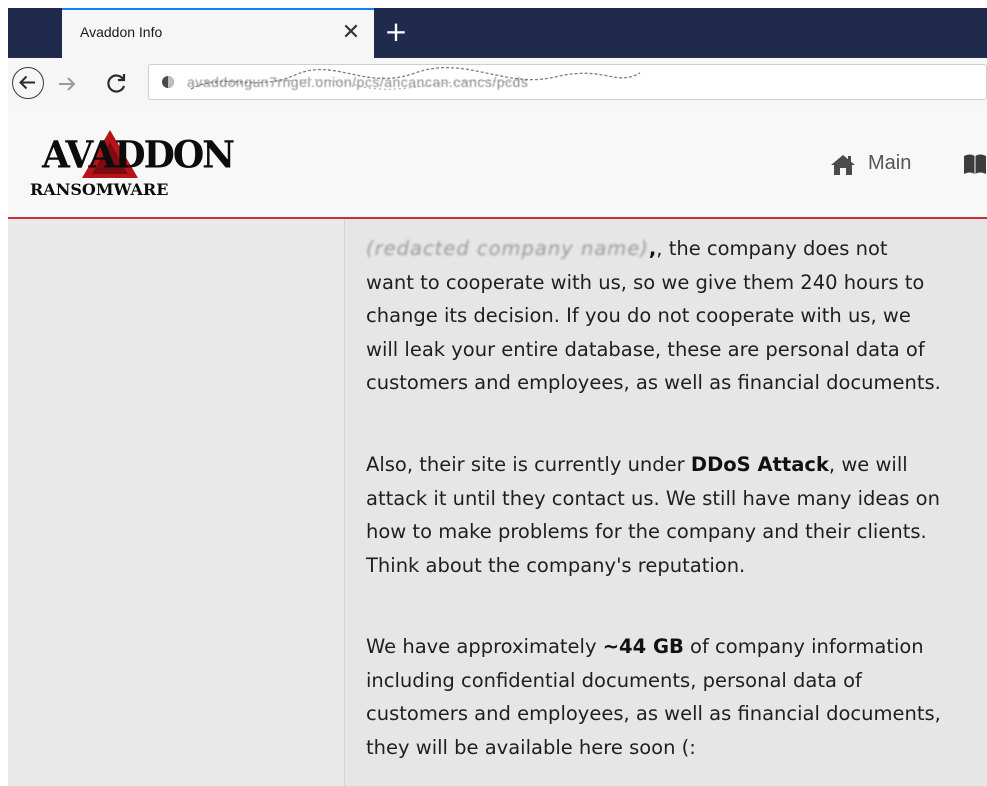  What do you see at coordinates (803, 646) in the screenshot?
I see `text-span: of company information` at bounding box center [803, 646].